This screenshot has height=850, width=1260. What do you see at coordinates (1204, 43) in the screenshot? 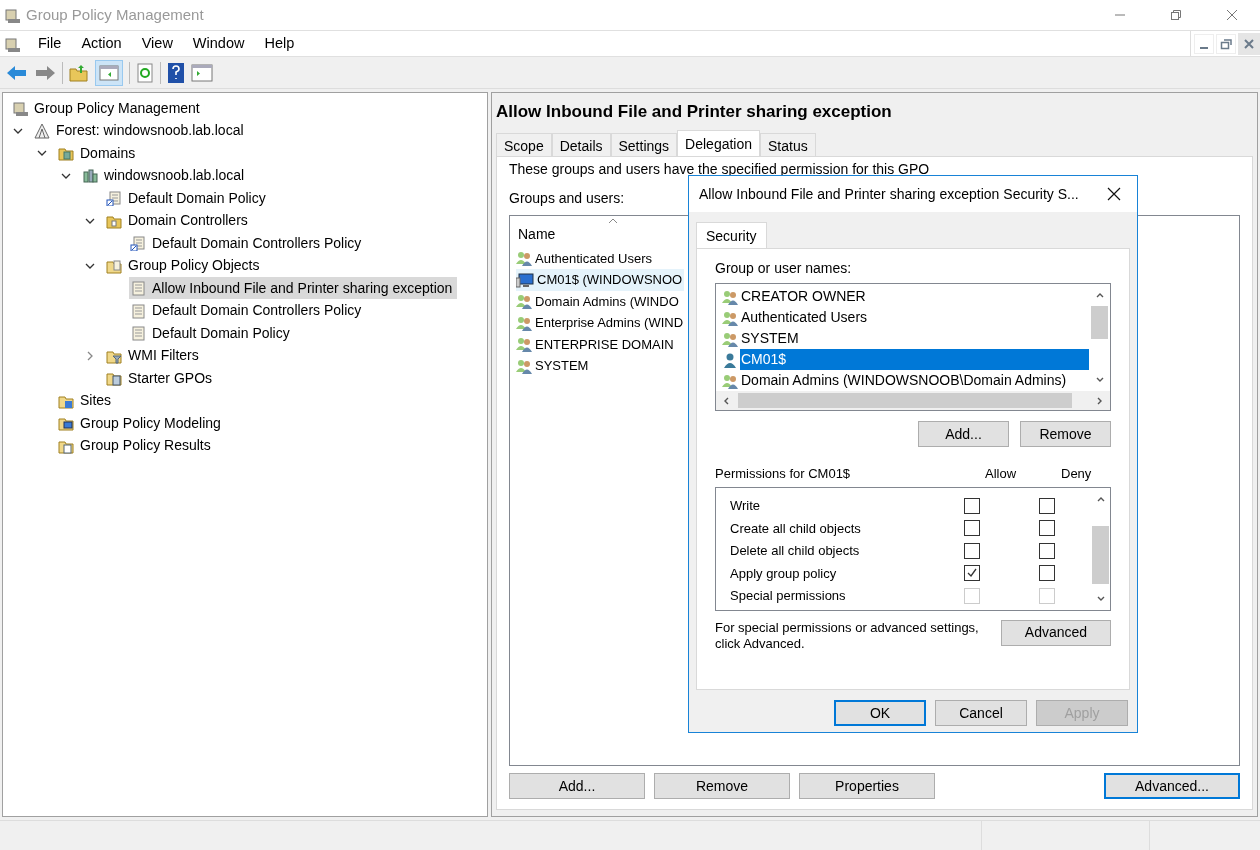
I see `minimize-button` at bounding box center [1204, 43].